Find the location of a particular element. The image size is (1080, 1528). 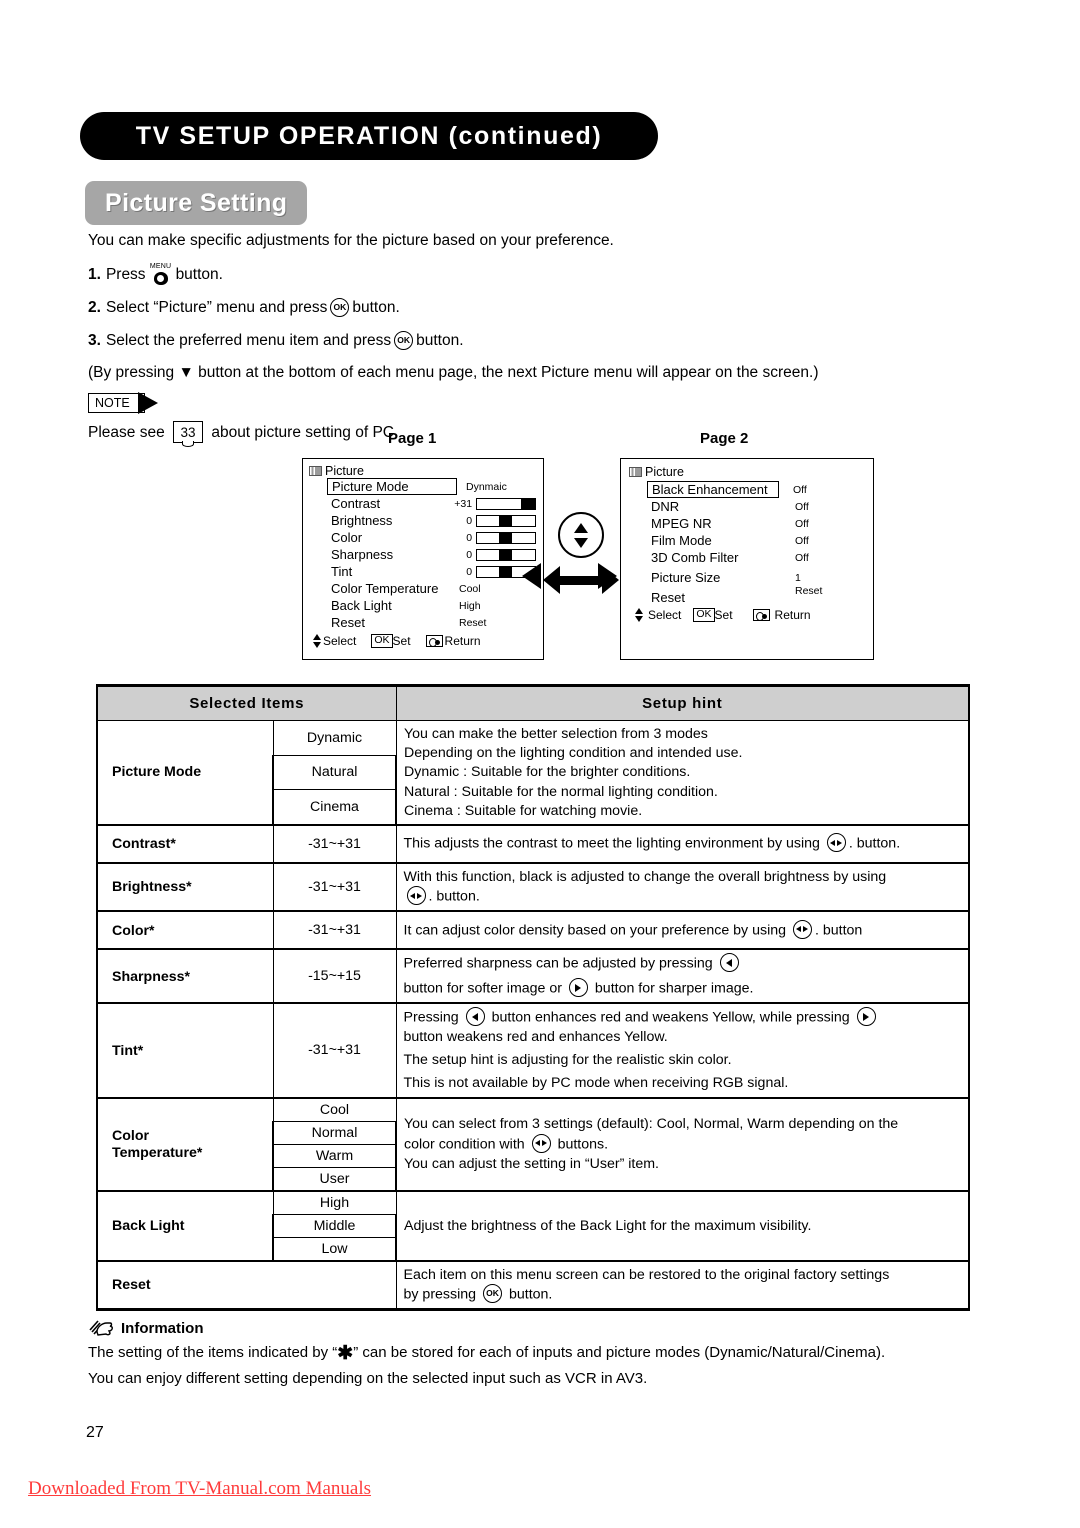

osd-page2-title-row: Picture is located at coordinates (747, 472).